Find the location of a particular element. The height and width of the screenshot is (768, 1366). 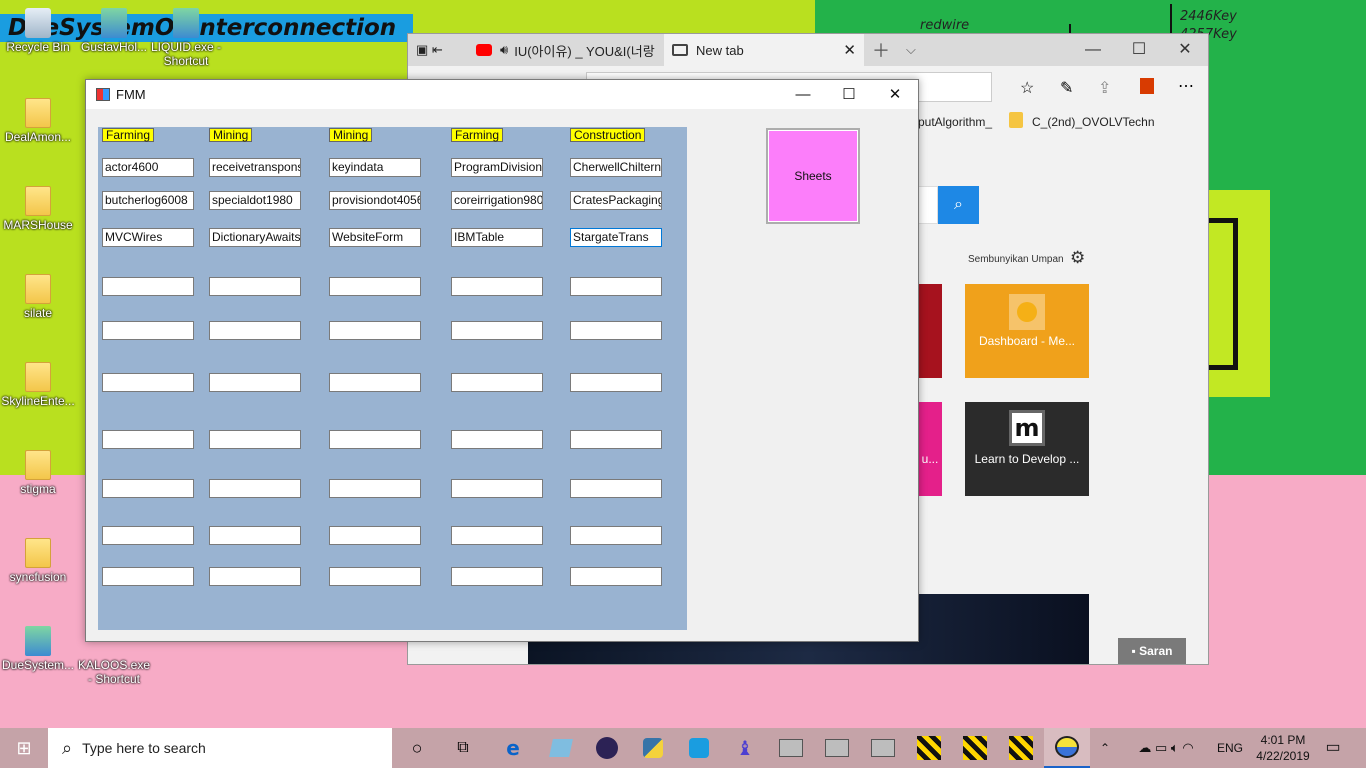

field-textbox: coreirrigation980 is located at coordinates (497, 200).